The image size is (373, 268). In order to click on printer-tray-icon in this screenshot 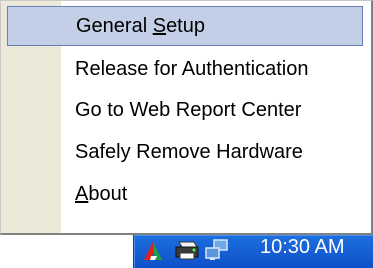, I will do `click(187, 250)`.